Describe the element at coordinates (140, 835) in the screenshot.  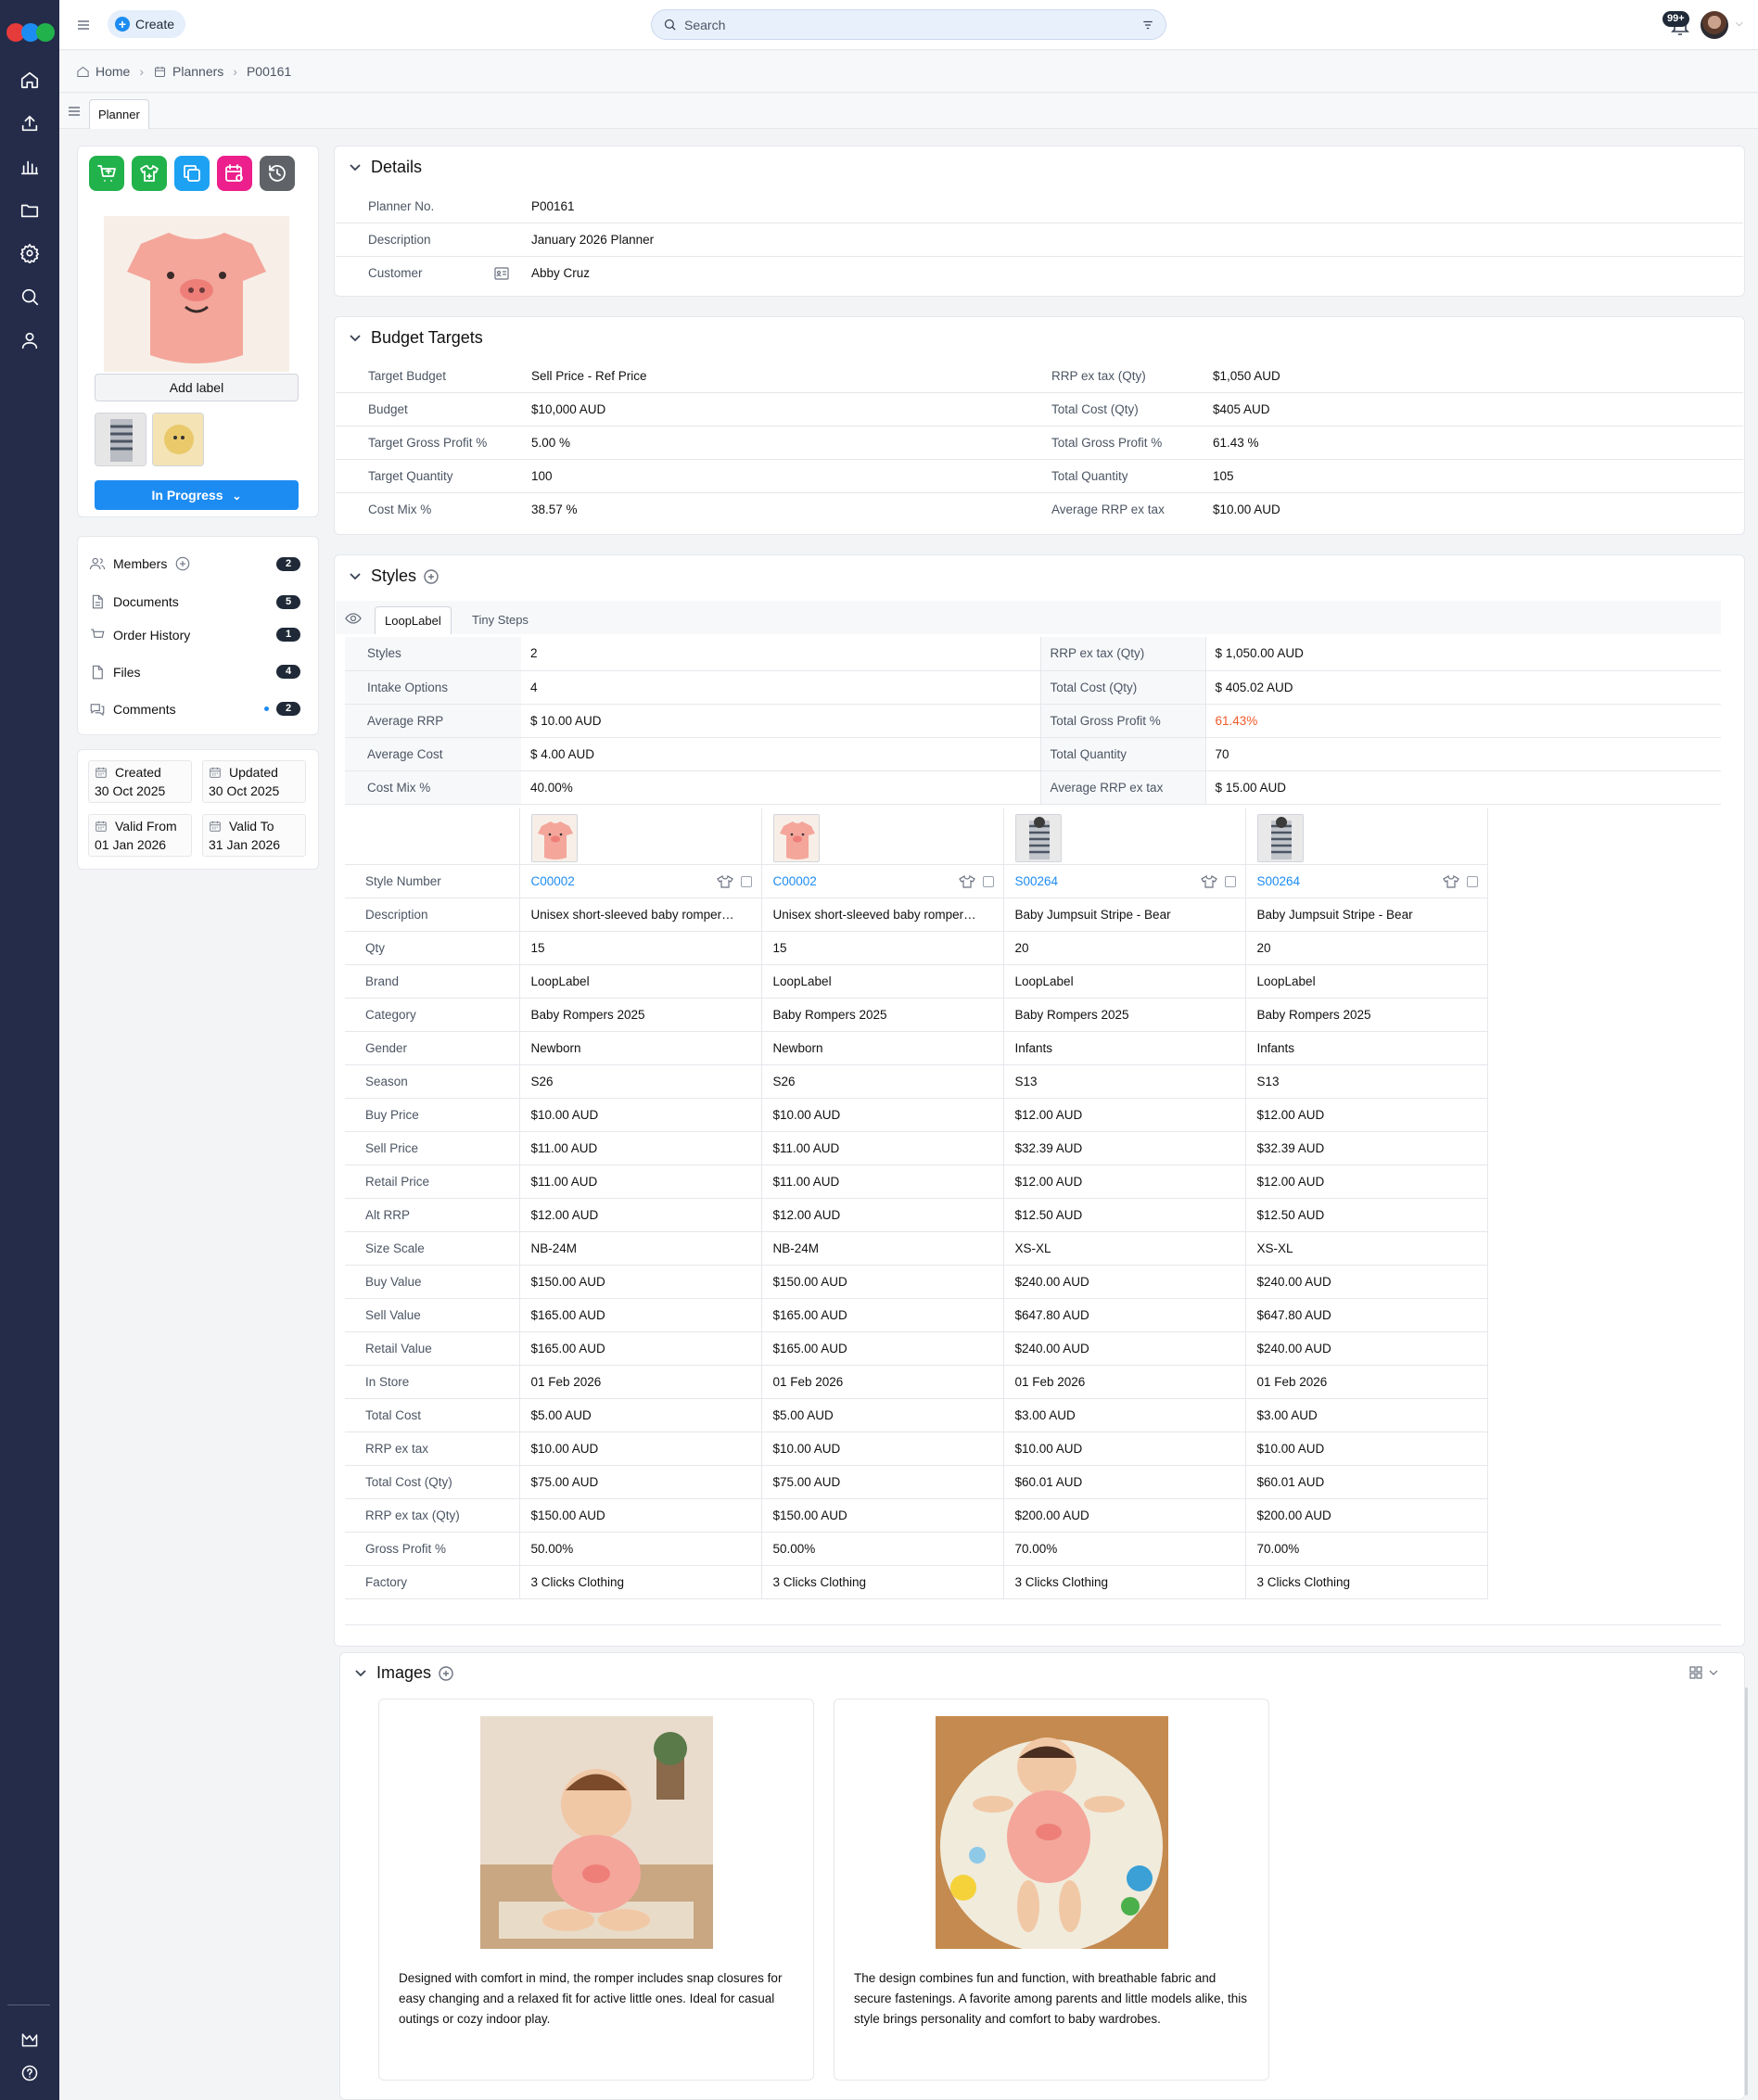
I see `valid-from-date: Valid From 01 Jan 2026` at that location.